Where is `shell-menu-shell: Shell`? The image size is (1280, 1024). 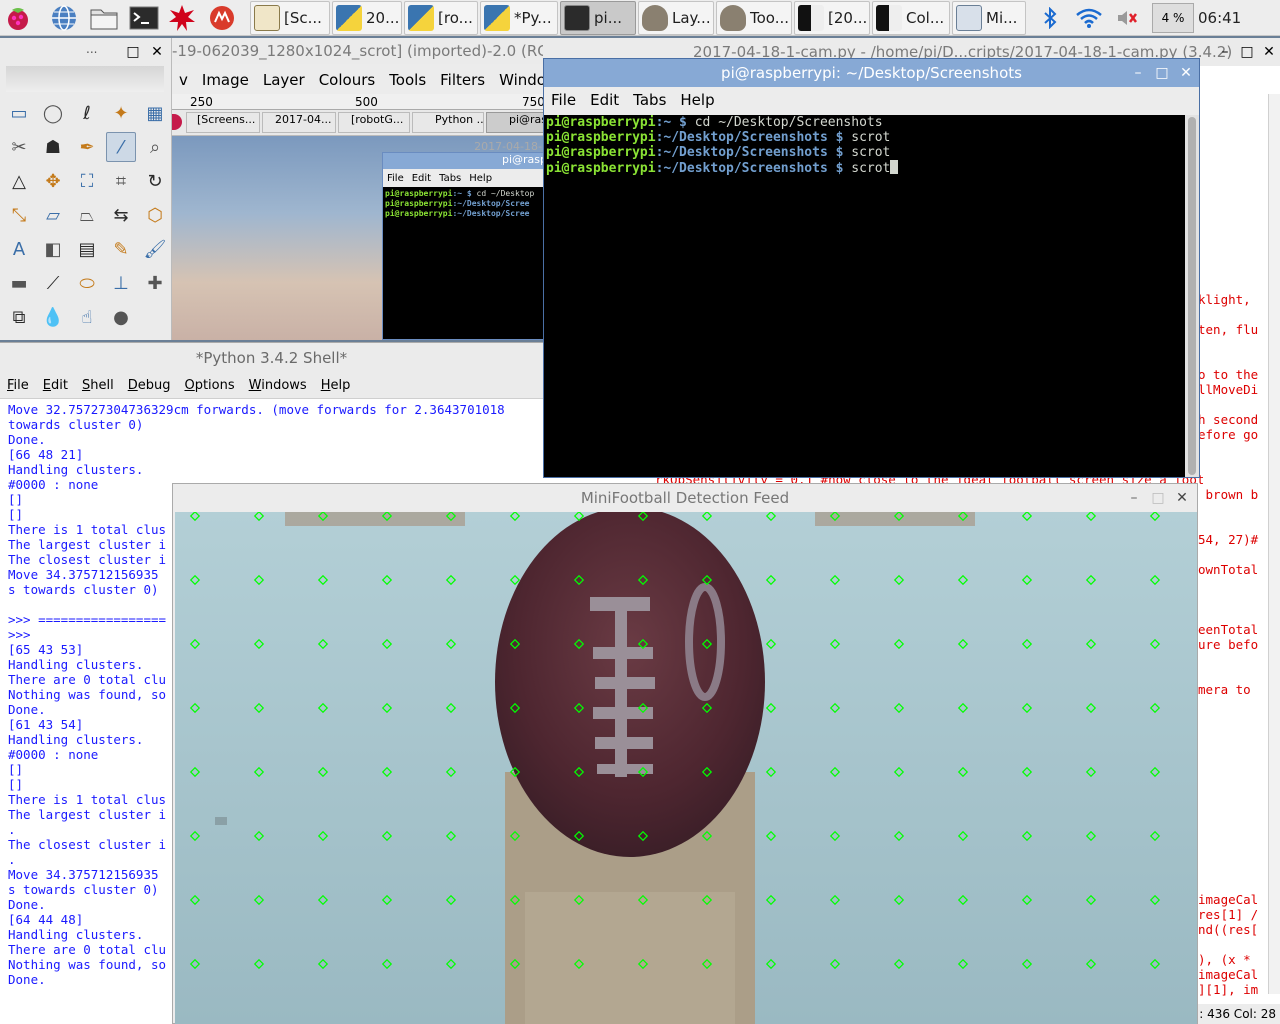 shell-menu-shell: Shell is located at coordinates (98, 385).